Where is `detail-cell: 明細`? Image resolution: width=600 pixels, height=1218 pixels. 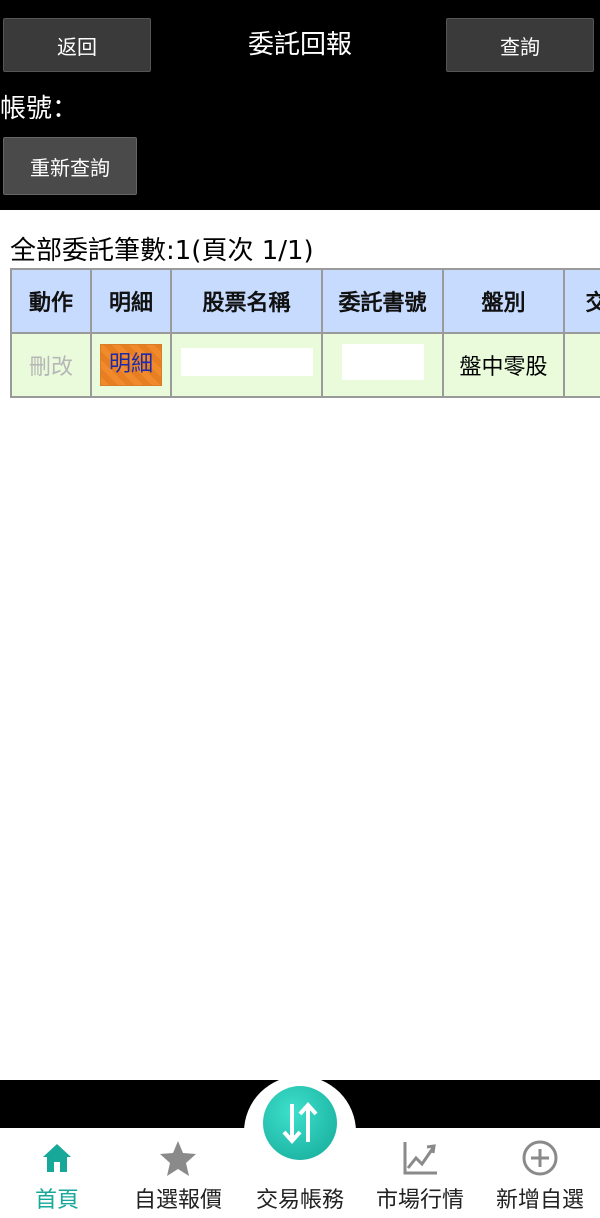
detail-cell: 明細 is located at coordinates (131, 365).